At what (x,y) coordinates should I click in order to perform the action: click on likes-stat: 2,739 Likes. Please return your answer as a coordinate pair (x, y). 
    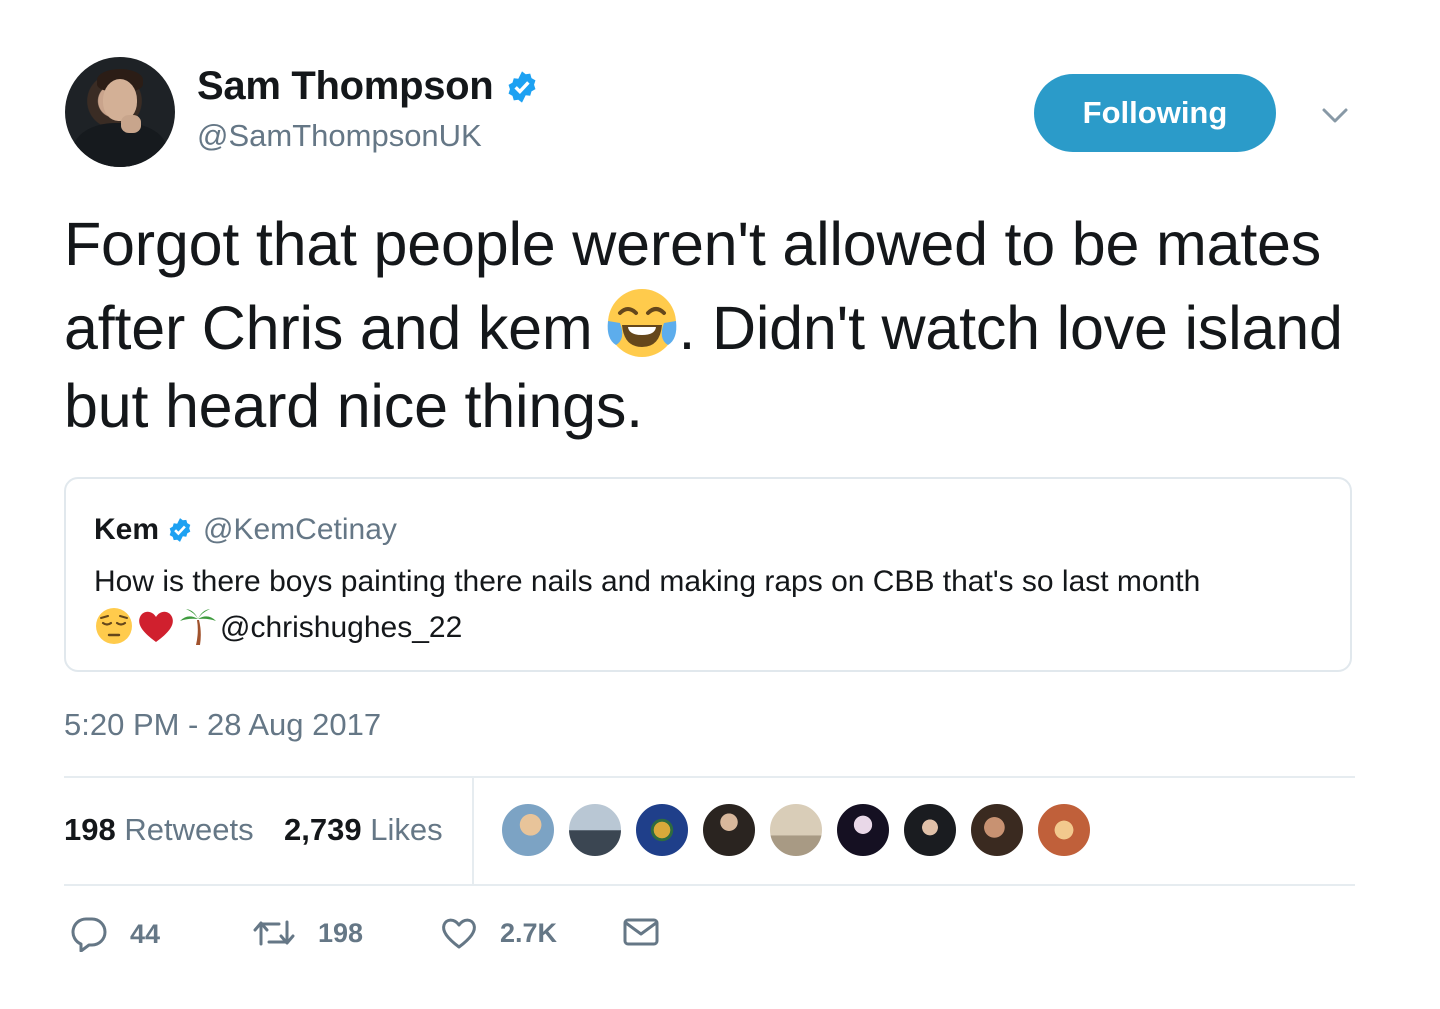
    Looking at the image, I should click on (363, 830).